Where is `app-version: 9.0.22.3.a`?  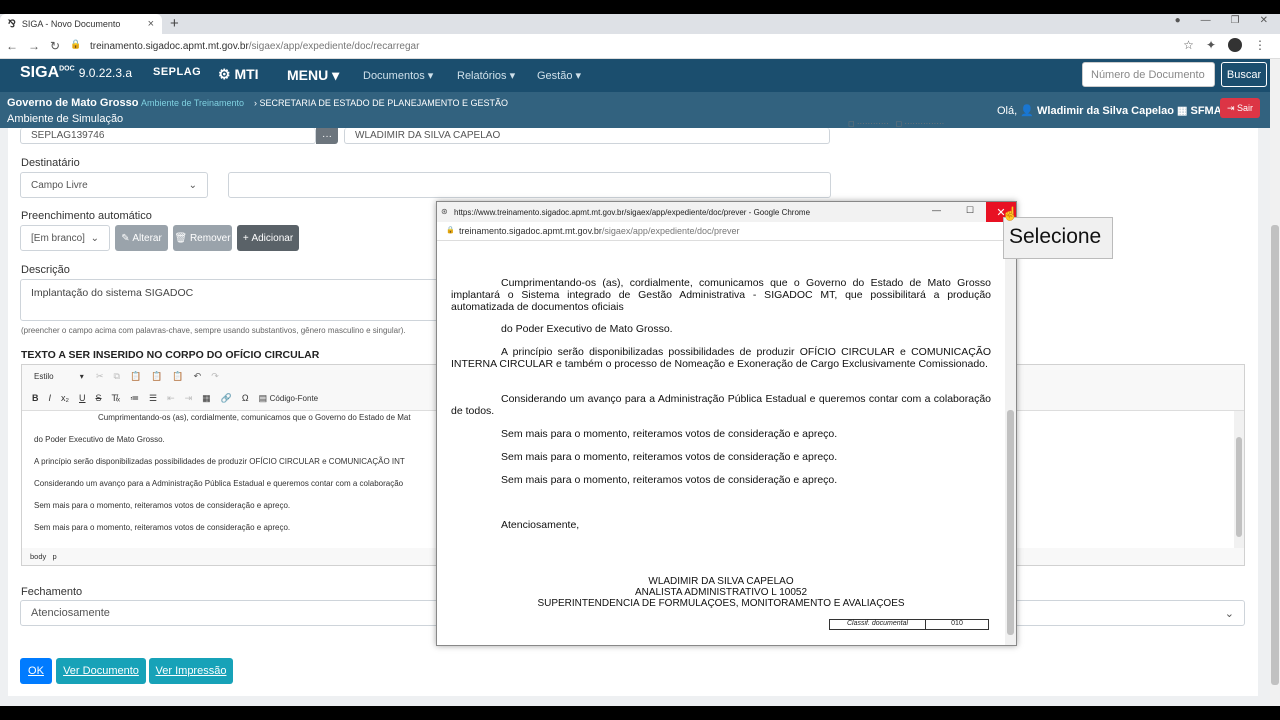 app-version: 9.0.22.3.a is located at coordinates (105, 73).